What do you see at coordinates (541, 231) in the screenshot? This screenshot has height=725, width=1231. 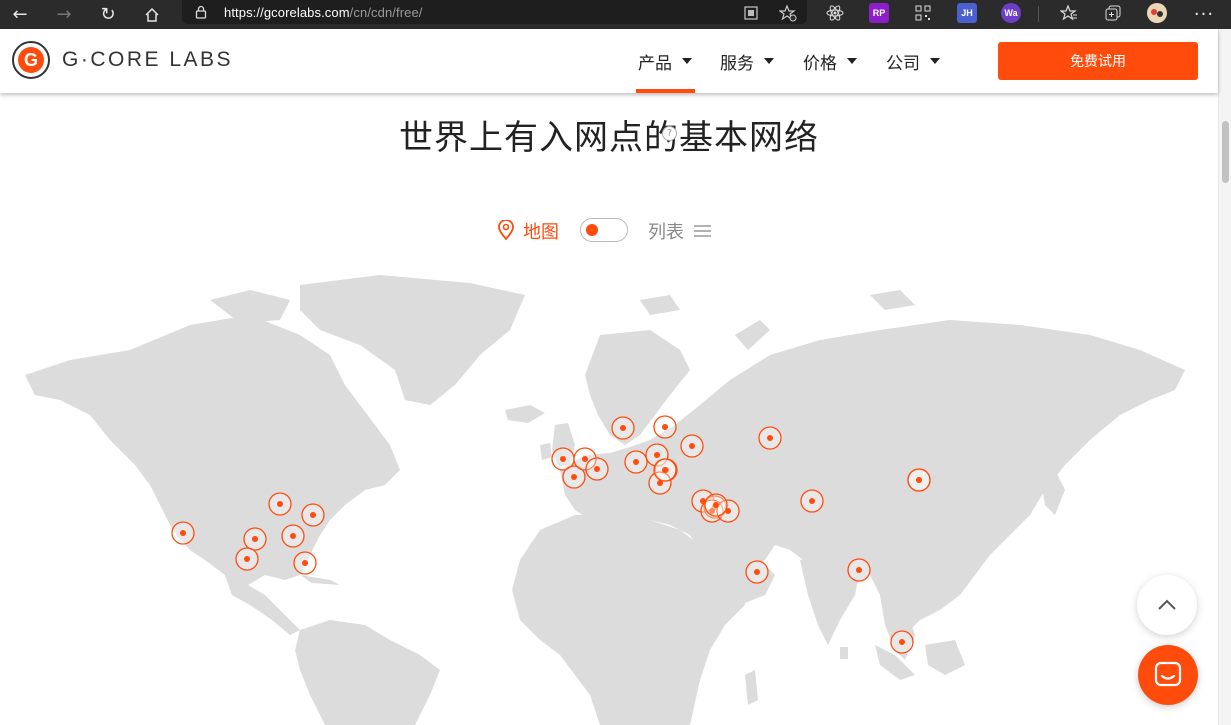 I see `map-view-label: 地图` at bounding box center [541, 231].